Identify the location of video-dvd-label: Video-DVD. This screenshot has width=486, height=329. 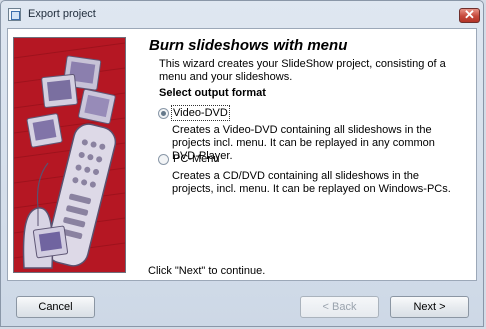
(200, 113).